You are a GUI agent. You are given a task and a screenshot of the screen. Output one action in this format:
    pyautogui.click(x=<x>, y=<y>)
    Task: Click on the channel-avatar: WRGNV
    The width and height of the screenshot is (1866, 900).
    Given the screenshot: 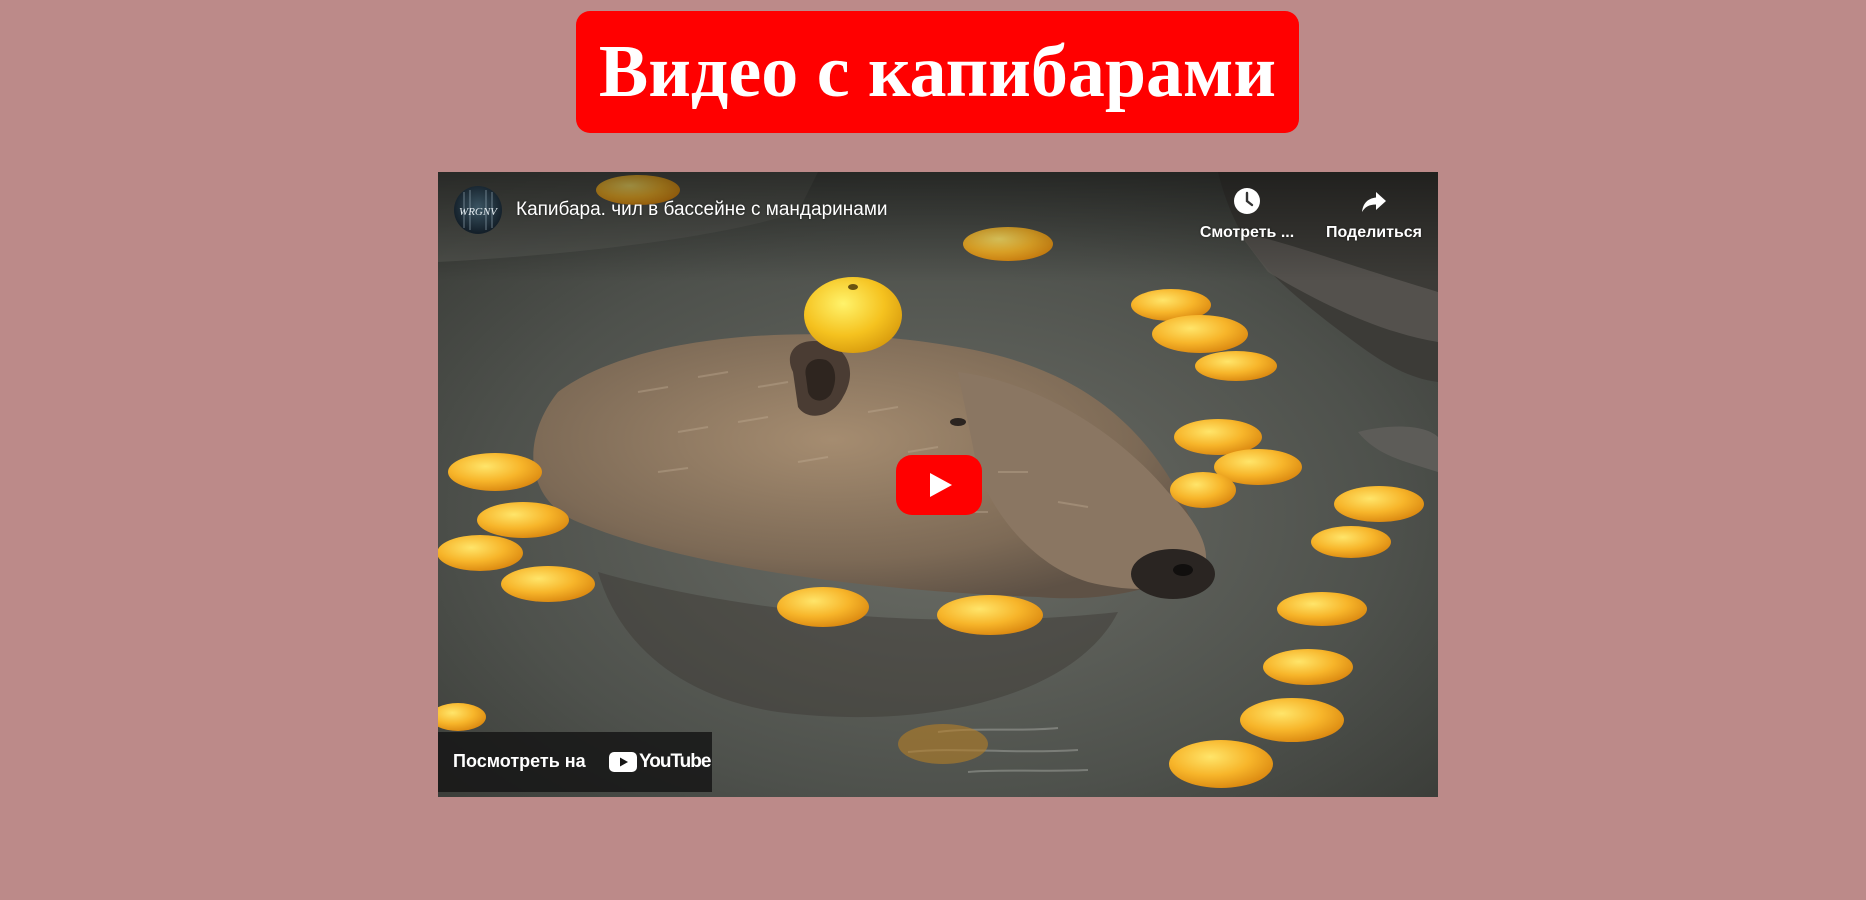 What is the action you would take?
    pyautogui.click(x=478, y=210)
    